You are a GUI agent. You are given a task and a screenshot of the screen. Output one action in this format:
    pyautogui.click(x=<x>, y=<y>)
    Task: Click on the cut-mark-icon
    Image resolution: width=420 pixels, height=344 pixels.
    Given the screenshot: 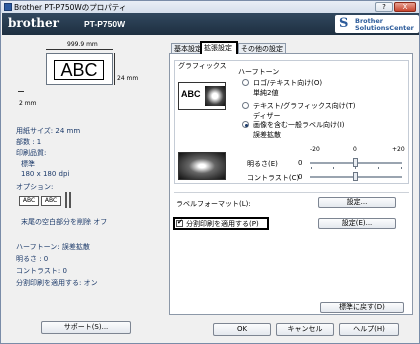 What is the action you would take?
    pyautogui.click(x=66, y=200)
    